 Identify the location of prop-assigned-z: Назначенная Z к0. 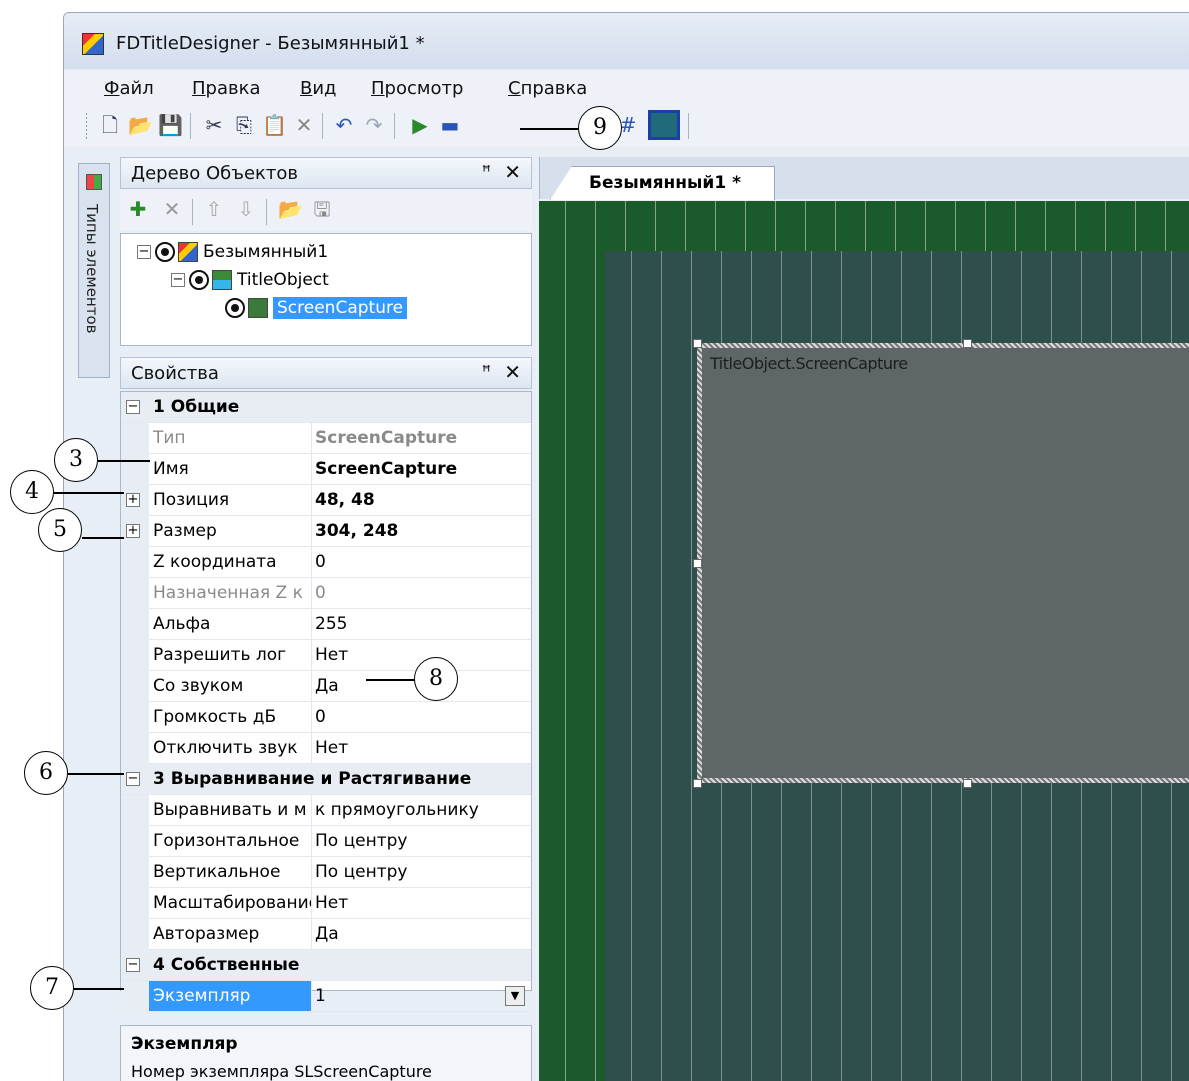
(326, 593).